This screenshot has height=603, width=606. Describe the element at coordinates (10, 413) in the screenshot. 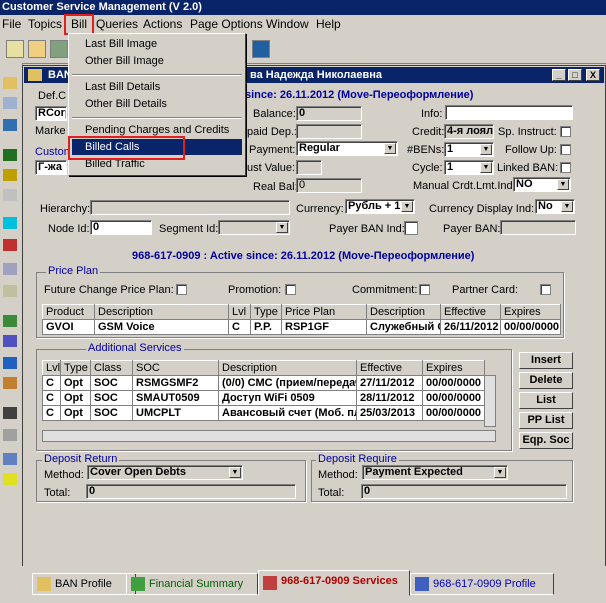

I see `floppy-icon` at that location.